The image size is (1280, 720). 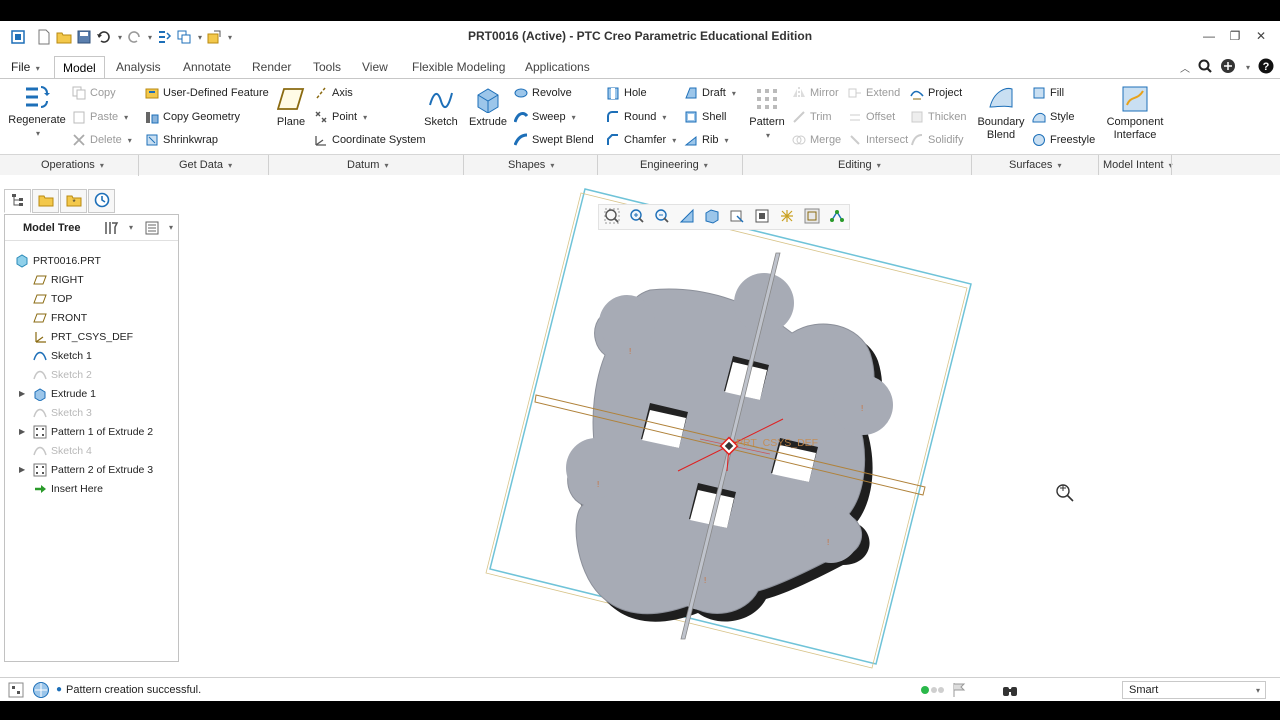 What do you see at coordinates (812, 117) in the screenshot?
I see `trim-button: Trim` at bounding box center [812, 117].